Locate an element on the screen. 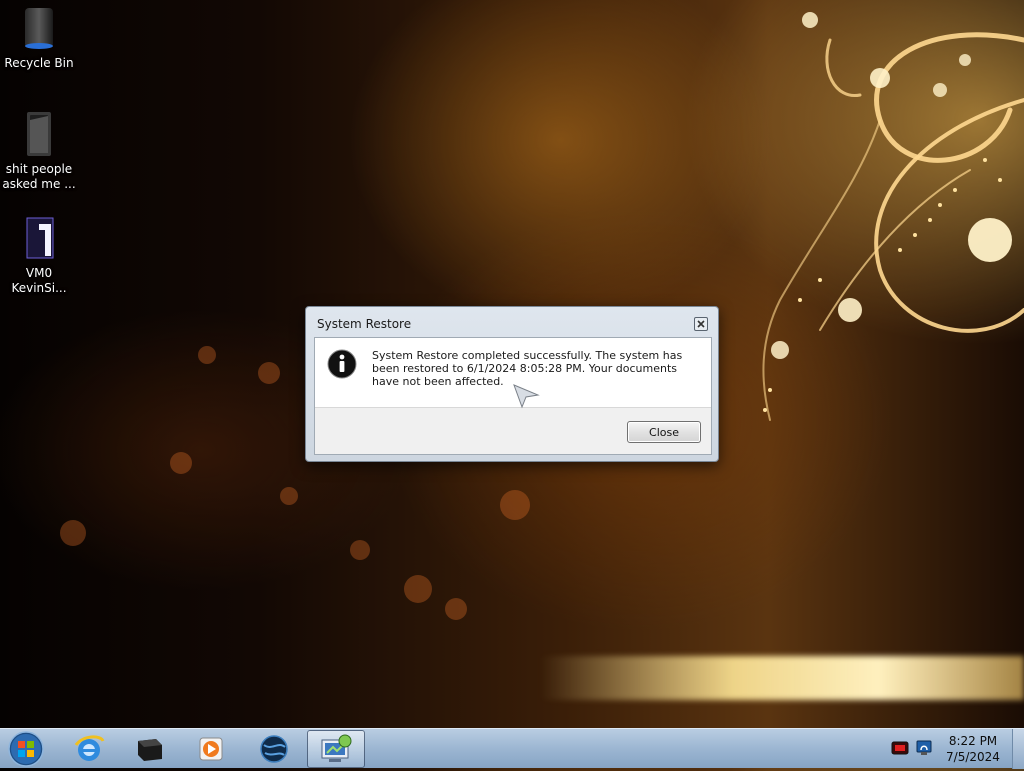 This screenshot has height=771, width=1024. media-player-icon is located at coordinates (211, 749).